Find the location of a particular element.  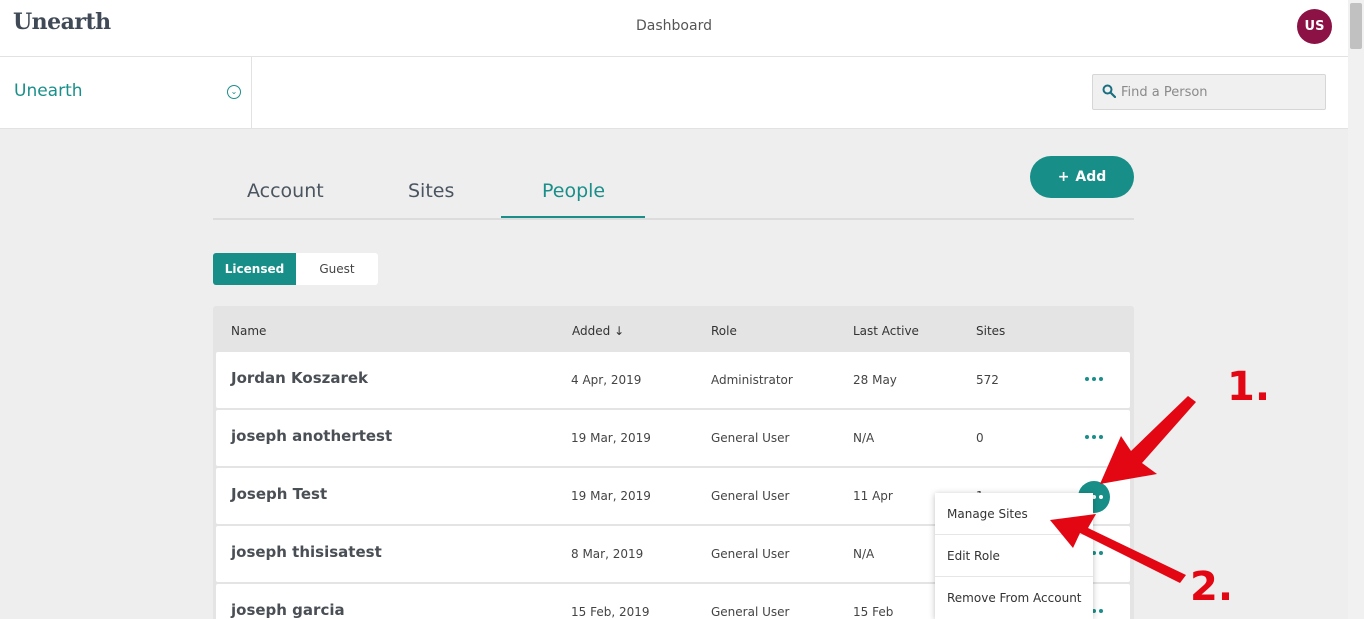

add-person-button: + Add is located at coordinates (1082, 177).